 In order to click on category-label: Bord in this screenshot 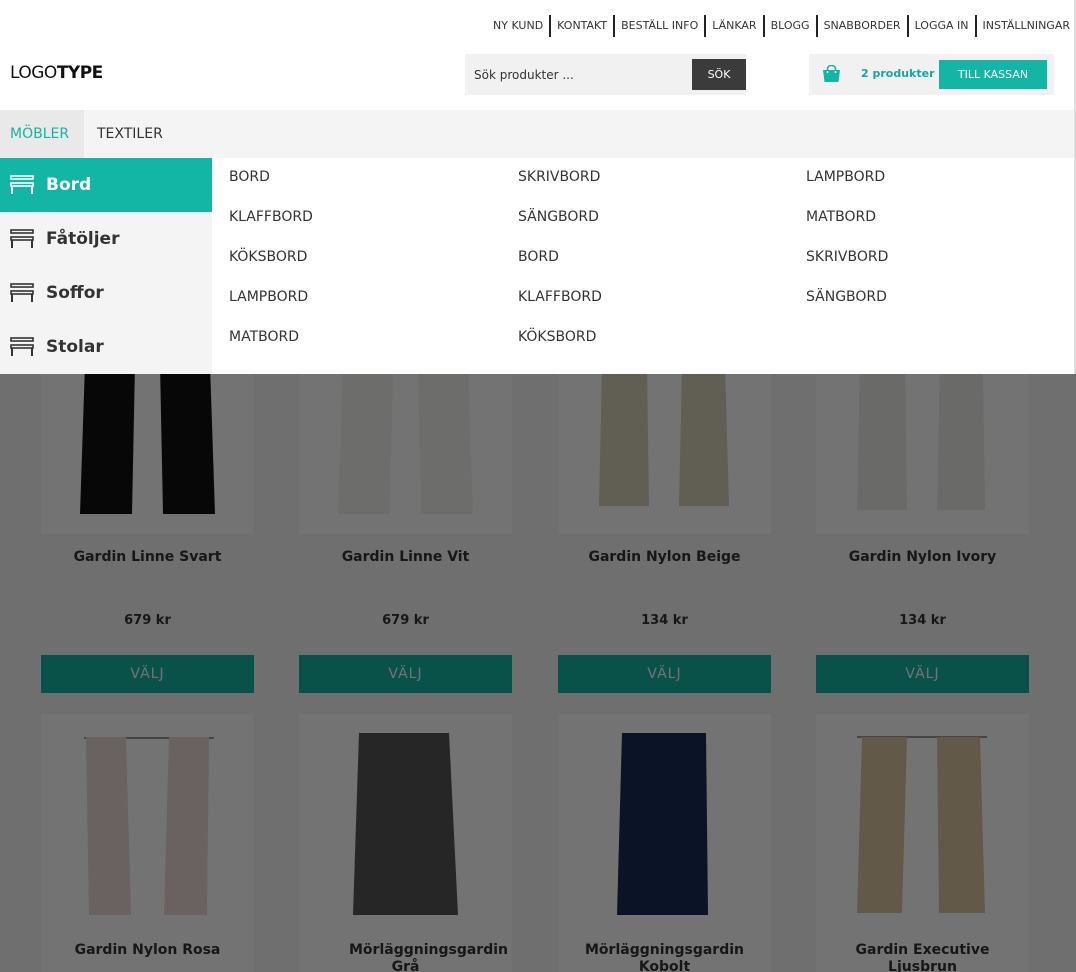, I will do `click(69, 185)`.